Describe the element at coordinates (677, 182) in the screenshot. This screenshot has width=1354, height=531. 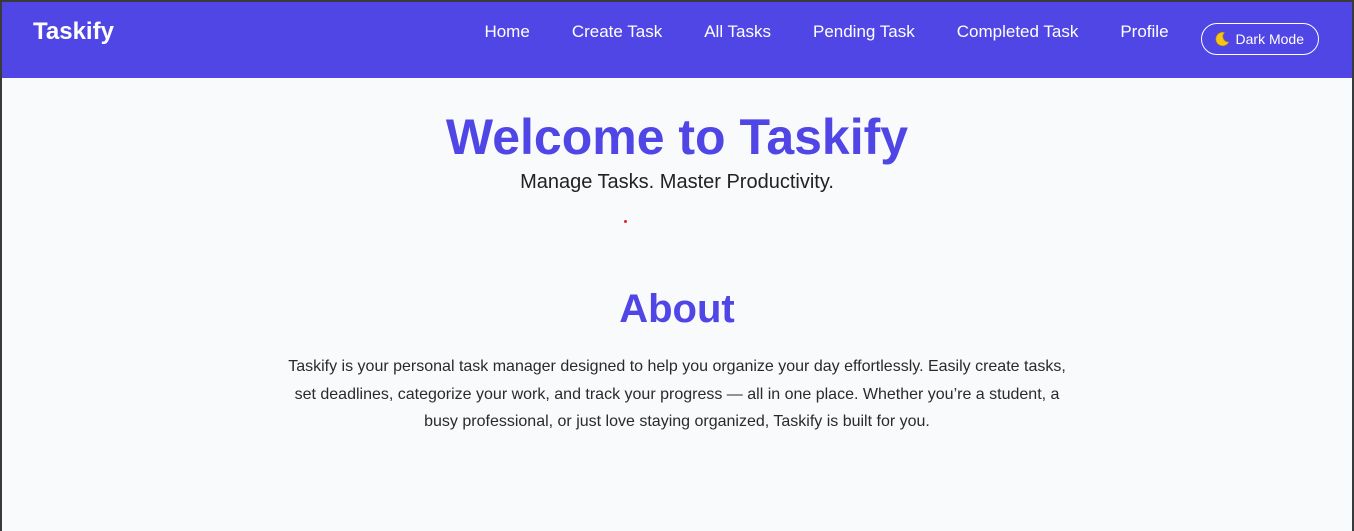
I see `hero-subtitle: Manage Tasks. Master Productivity.` at that location.